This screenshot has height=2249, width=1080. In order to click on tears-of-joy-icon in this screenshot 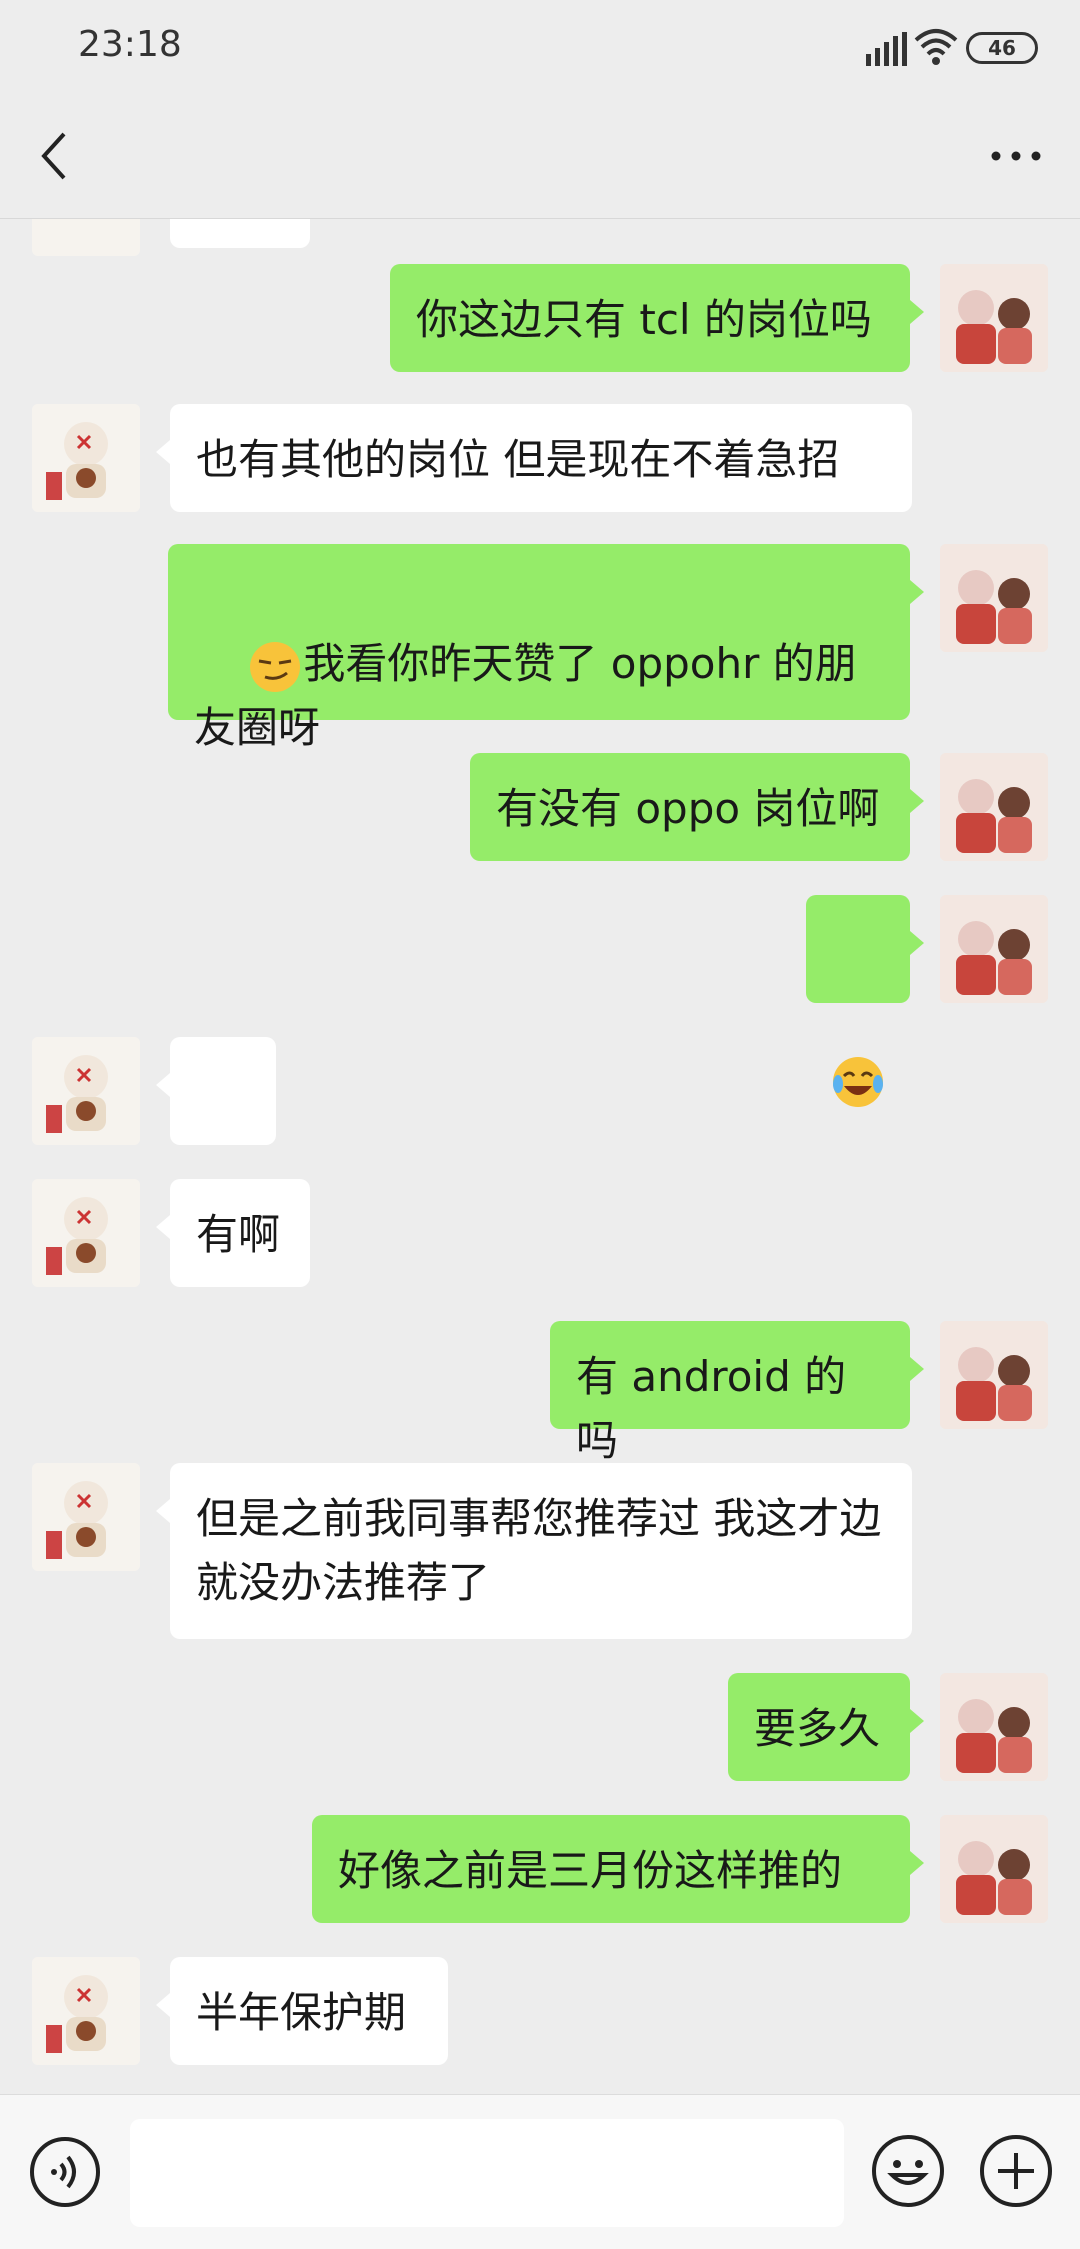, I will do `click(858, 1081)`.